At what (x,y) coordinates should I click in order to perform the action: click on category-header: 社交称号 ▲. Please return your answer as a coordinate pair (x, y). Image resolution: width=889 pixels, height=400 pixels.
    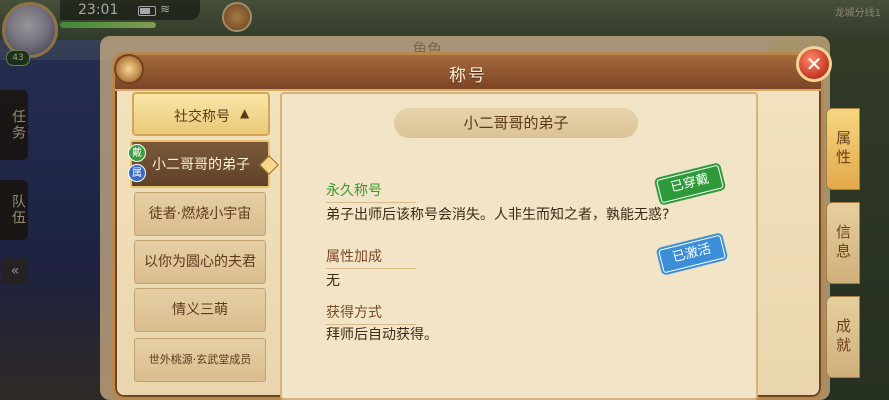
    Looking at the image, I should click on (201, 114).